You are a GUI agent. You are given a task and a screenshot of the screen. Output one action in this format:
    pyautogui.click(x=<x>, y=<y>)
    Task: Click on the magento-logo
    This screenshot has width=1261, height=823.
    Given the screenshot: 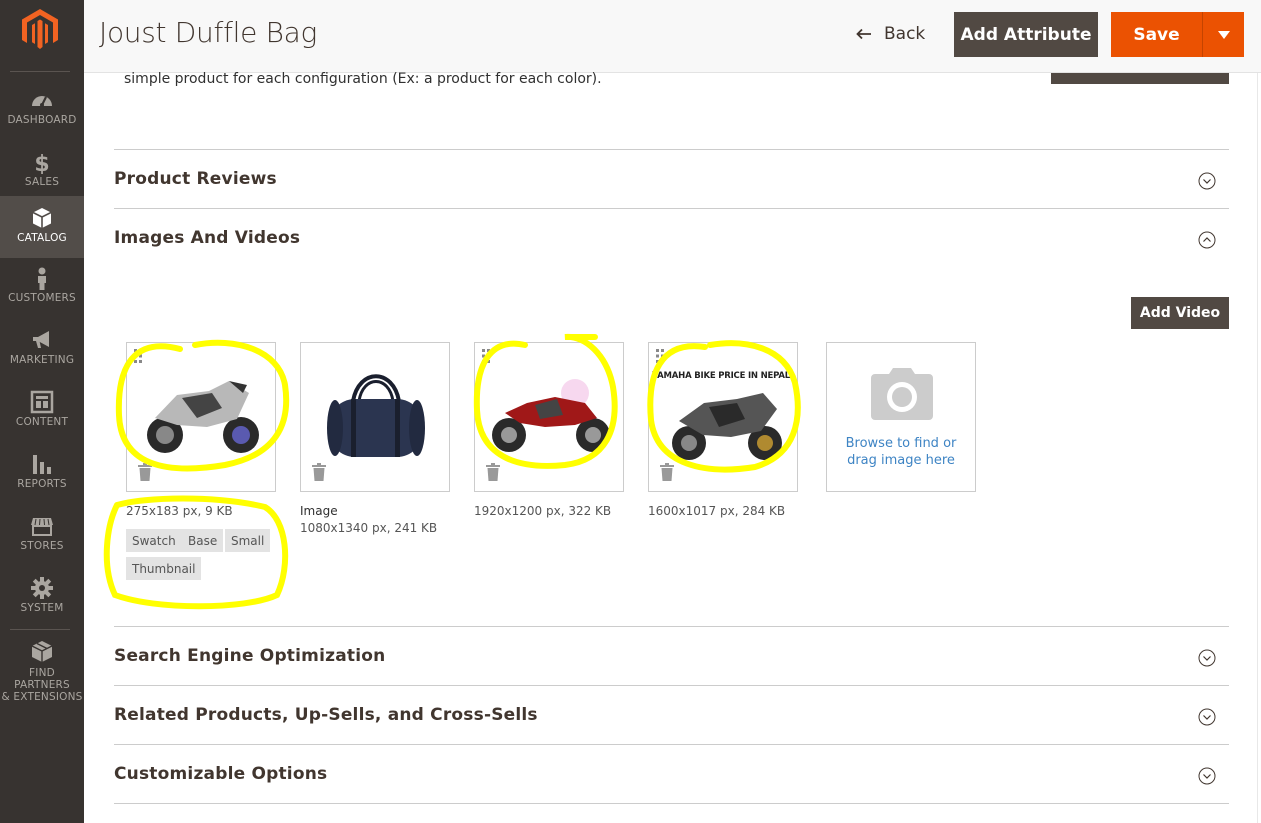 What is the action you would take?
    pyautogui.click(x=40, y=29)
    